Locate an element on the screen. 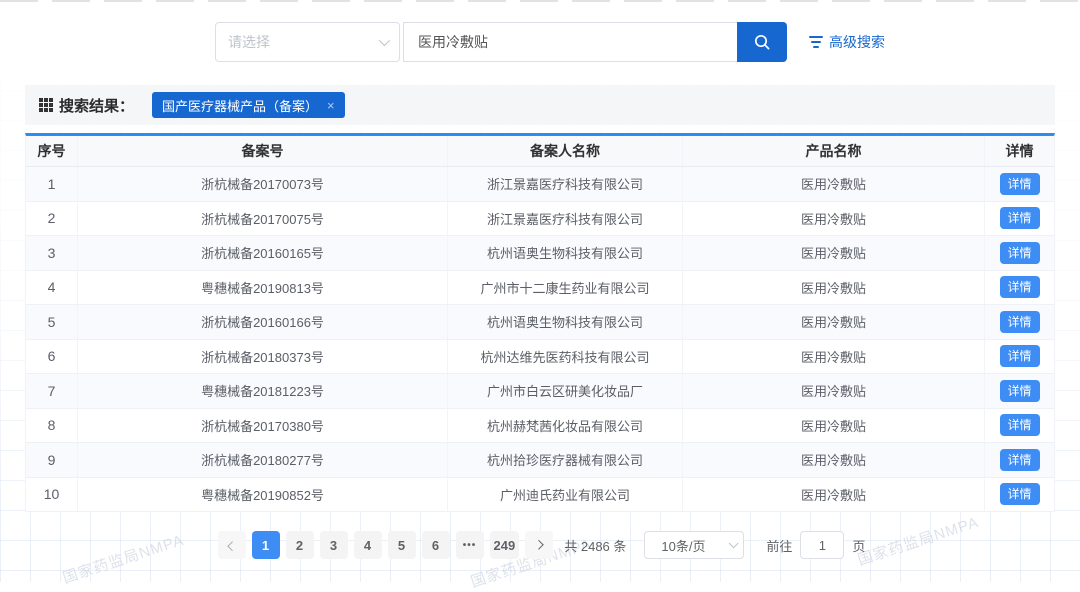  grid-icon is located at coordinates (46, 105).